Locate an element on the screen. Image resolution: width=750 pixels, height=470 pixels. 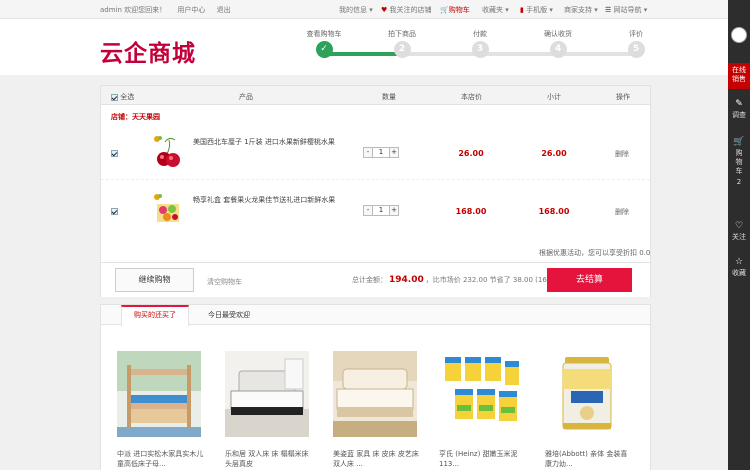
online-sales-button: 在线 销售 is located at coordinates (739, 76).